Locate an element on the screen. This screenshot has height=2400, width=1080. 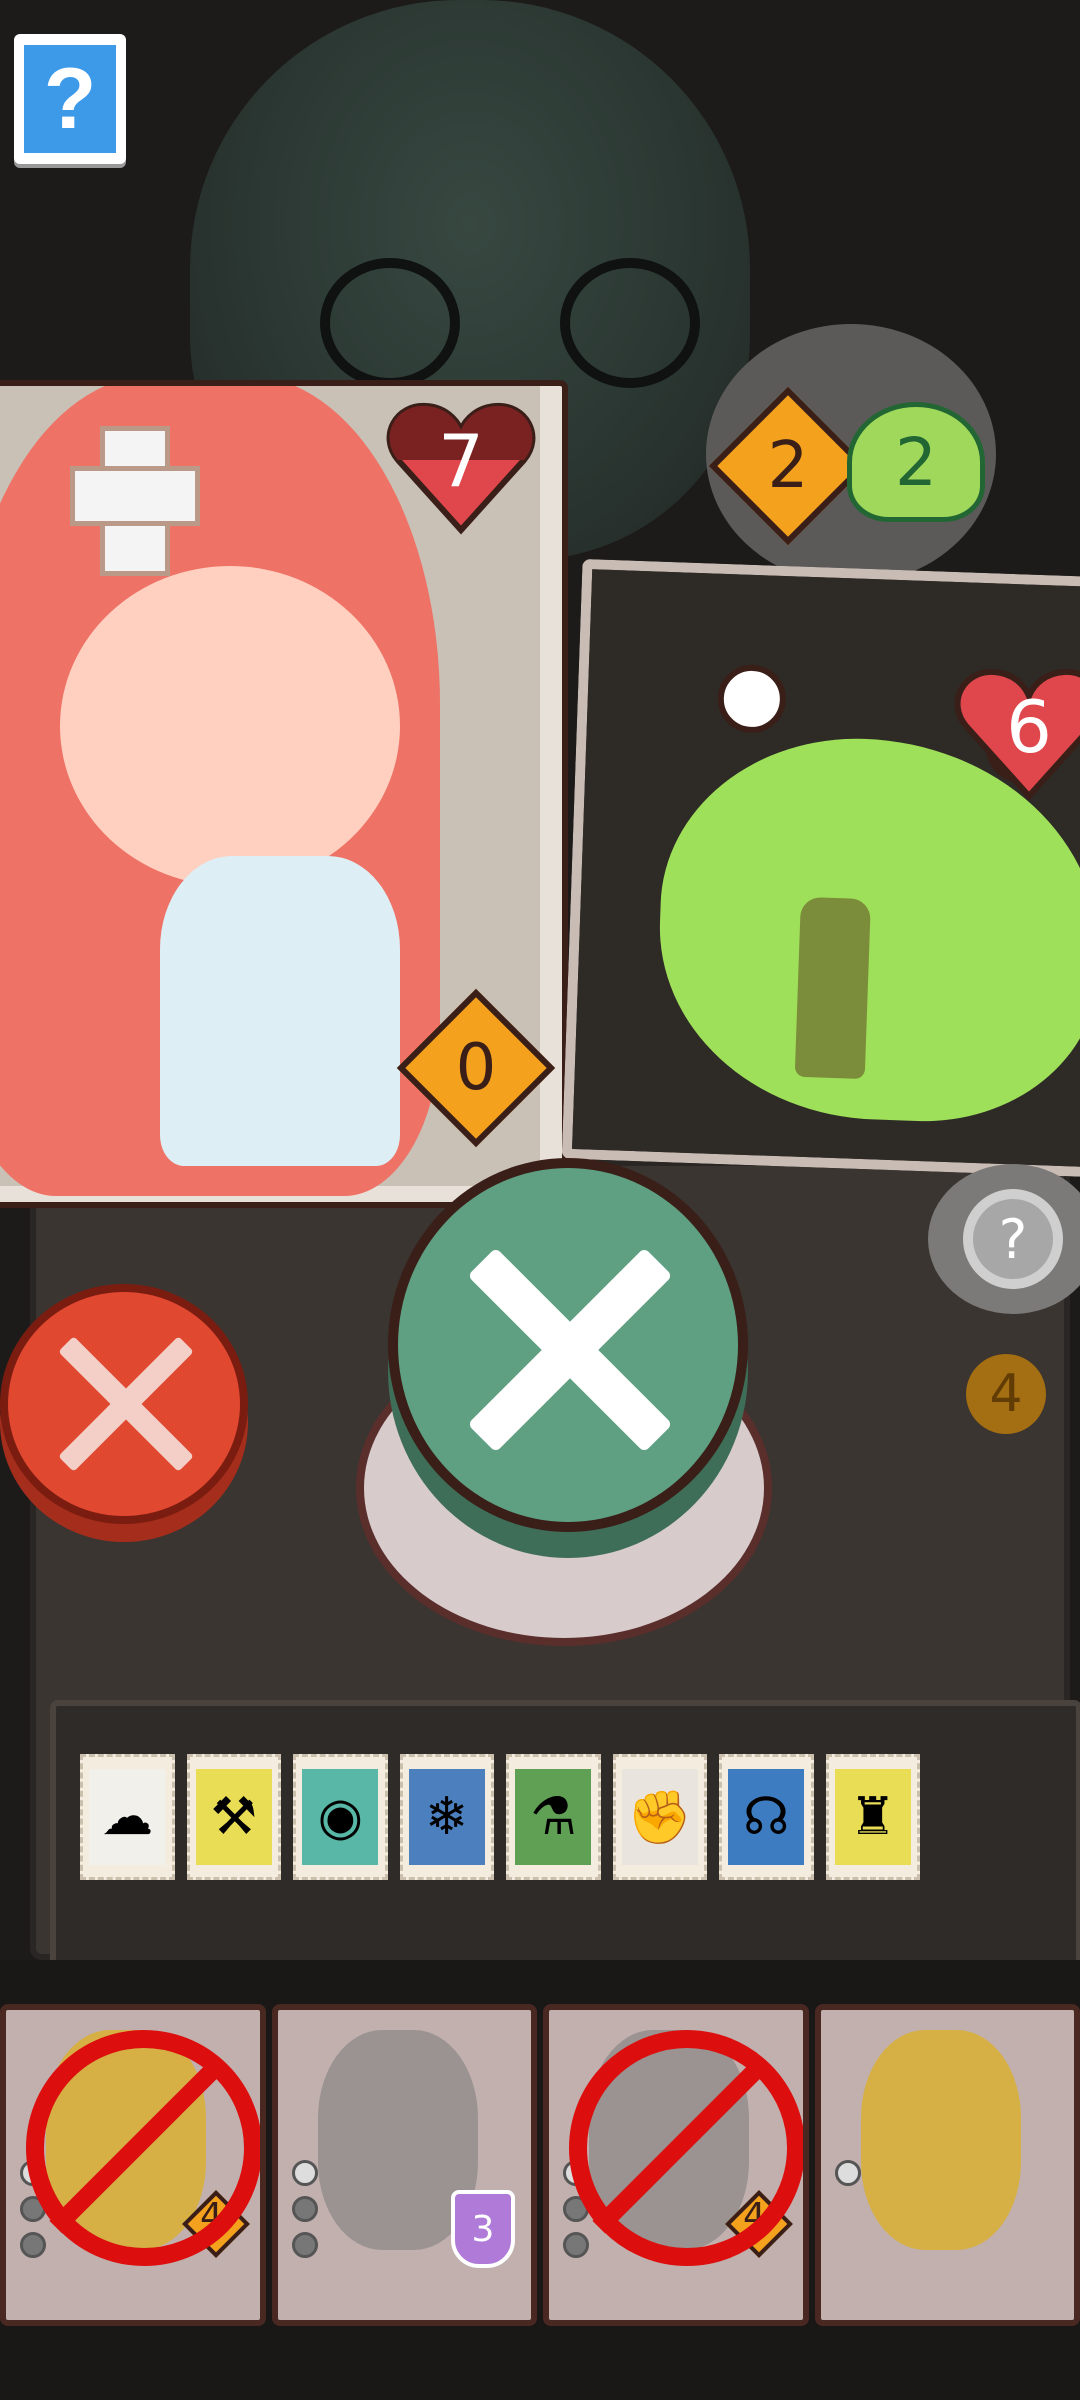
help-button: ? is located at coordinates (70, 99).